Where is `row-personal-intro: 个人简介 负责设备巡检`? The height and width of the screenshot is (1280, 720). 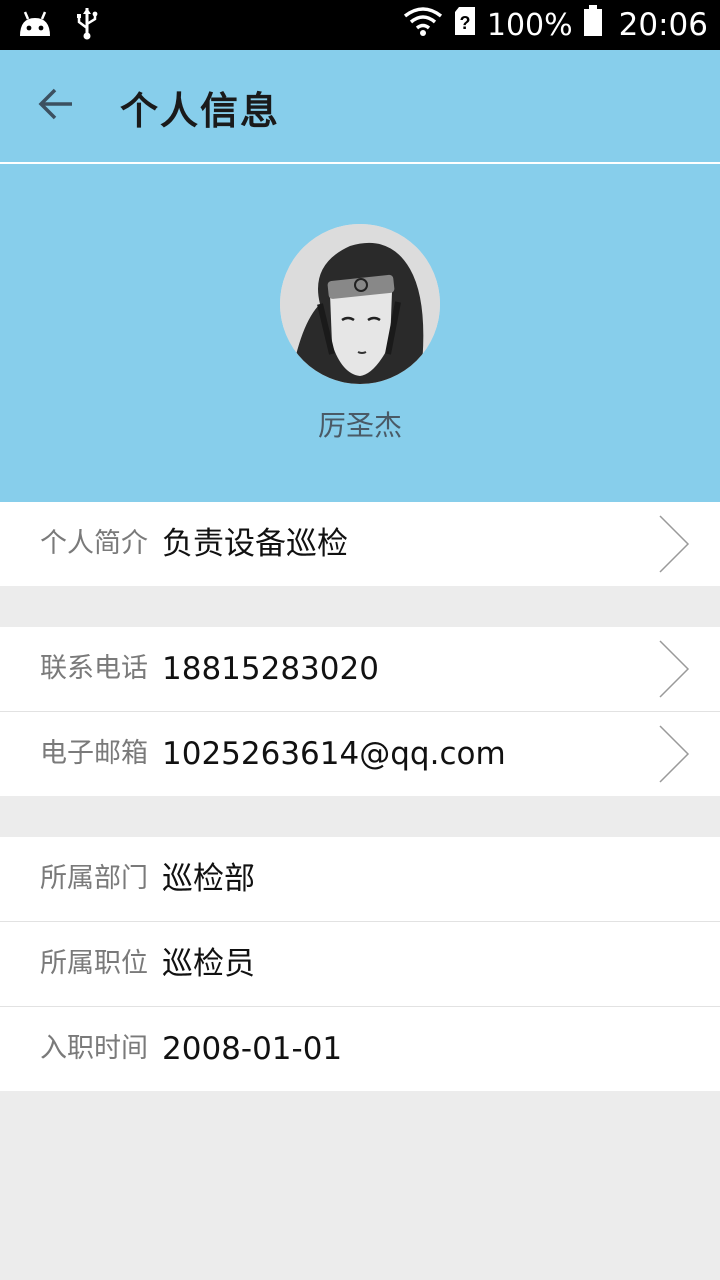 row-personal-intro: 个人简介 负责设备巡检 is located at coordinates (360, 544).